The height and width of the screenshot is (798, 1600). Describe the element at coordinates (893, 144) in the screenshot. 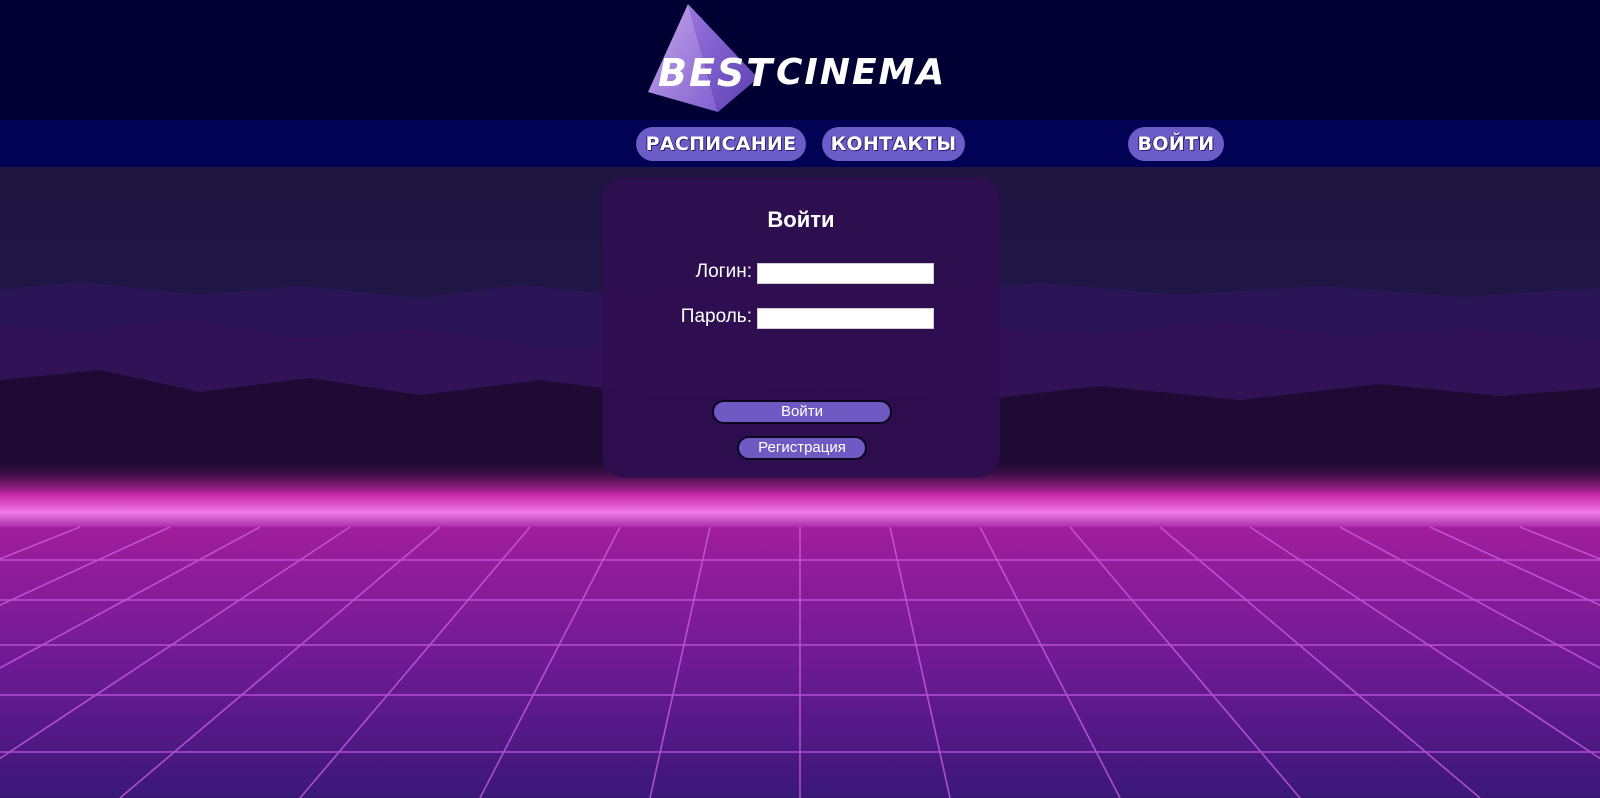

I see `nav-contacts-button: КОНТАКТЫ` at that location.